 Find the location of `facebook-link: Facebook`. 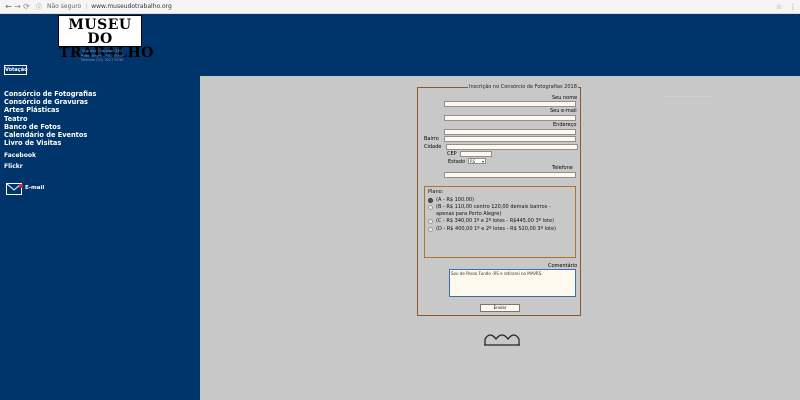

facebook-link: Facebook is located at coordinates (20, 155).